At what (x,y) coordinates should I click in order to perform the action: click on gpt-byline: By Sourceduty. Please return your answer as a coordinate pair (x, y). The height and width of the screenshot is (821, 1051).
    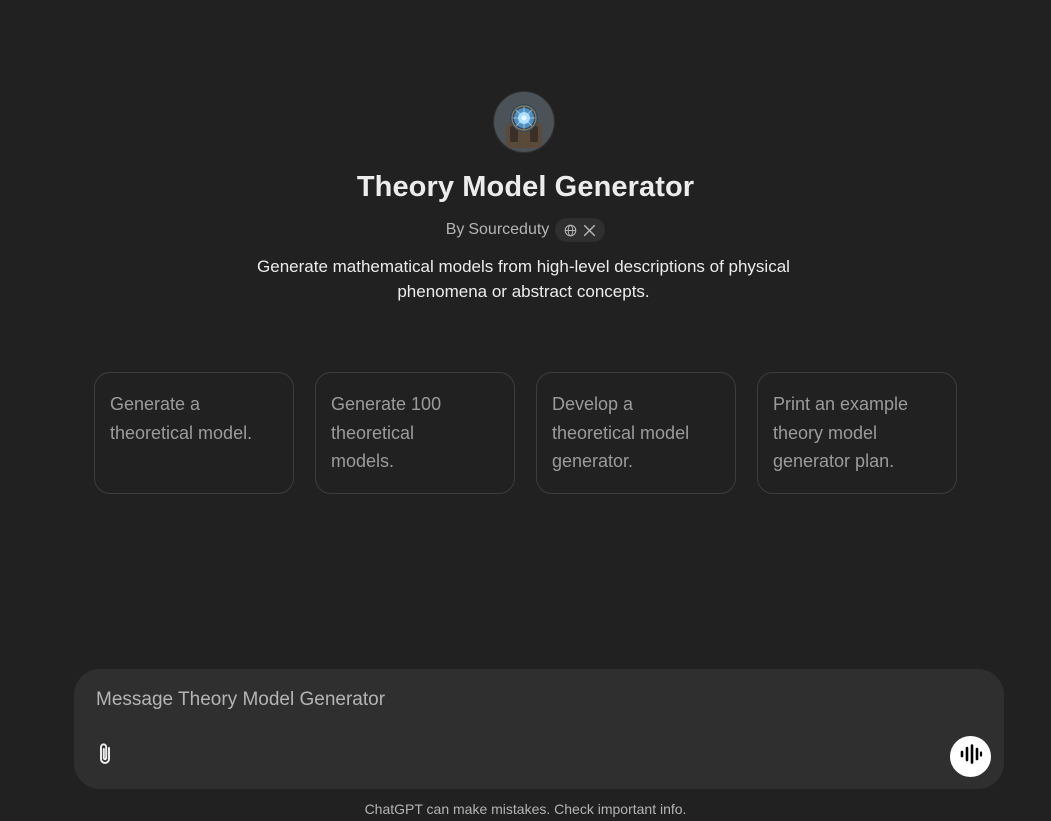
    Looking at the image, I should click on (525, 230).